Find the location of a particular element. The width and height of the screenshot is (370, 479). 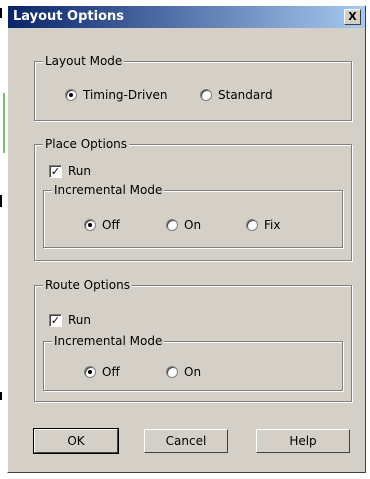

timing-driven-label: Timing-Driven is located at coordinates (125, 95).